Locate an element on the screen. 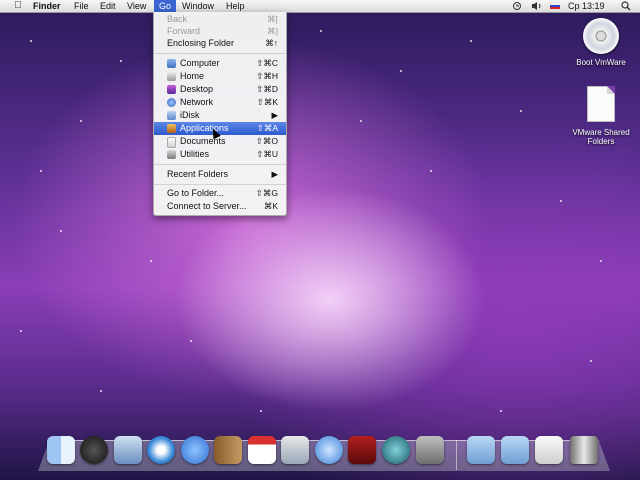  menu-item-desktop: Desktop ⇧⌘D is located at coordinates (220, 89).